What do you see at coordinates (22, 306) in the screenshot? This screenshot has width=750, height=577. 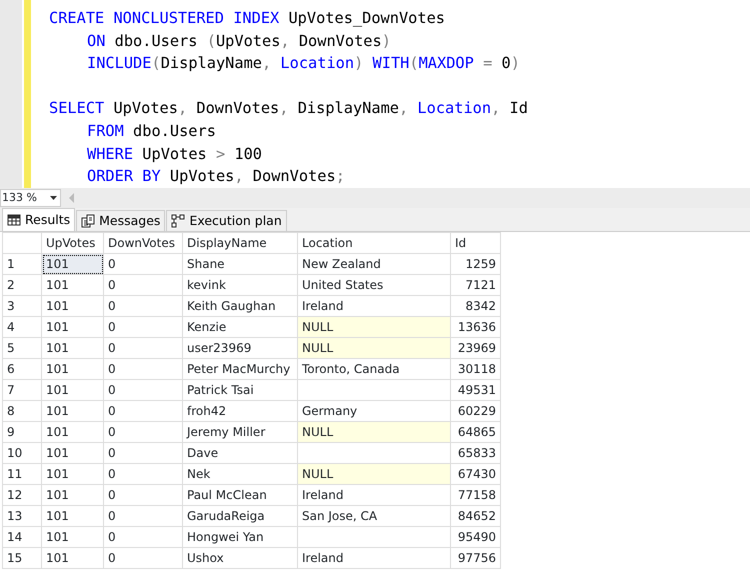 I see `row-number: 3` at bounding box center [22, 306].